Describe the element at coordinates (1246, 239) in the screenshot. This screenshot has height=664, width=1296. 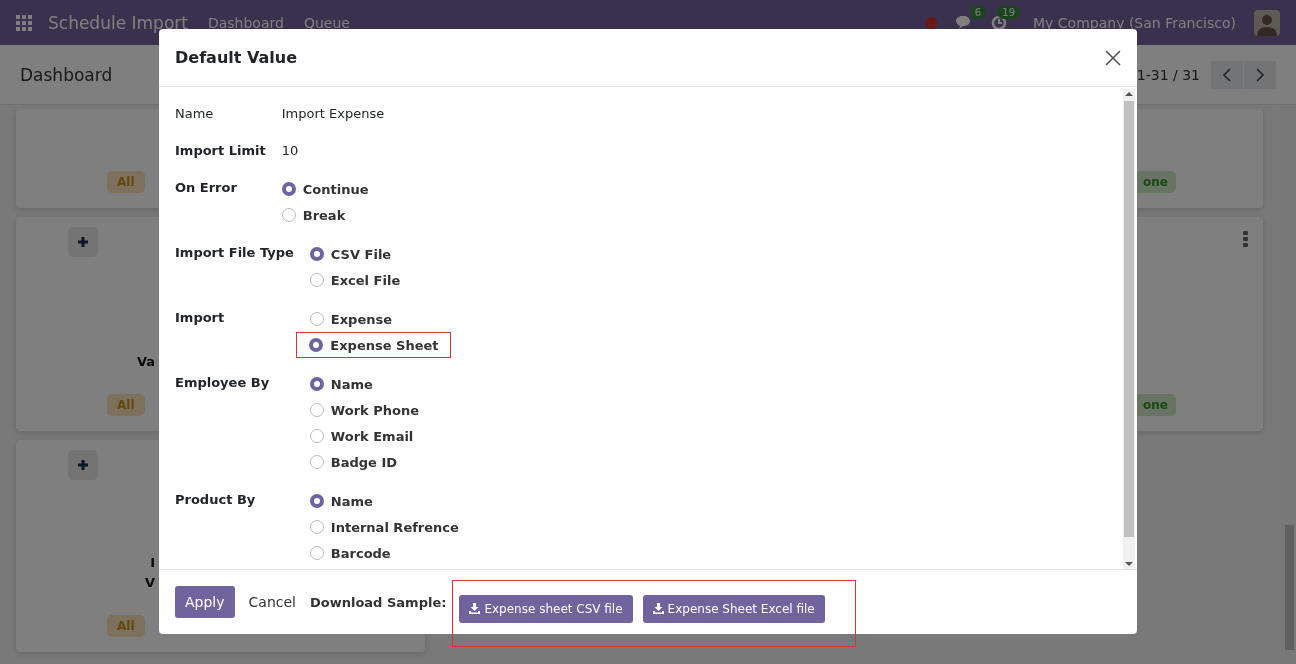
I see `kebab-menu-icon` at that location.